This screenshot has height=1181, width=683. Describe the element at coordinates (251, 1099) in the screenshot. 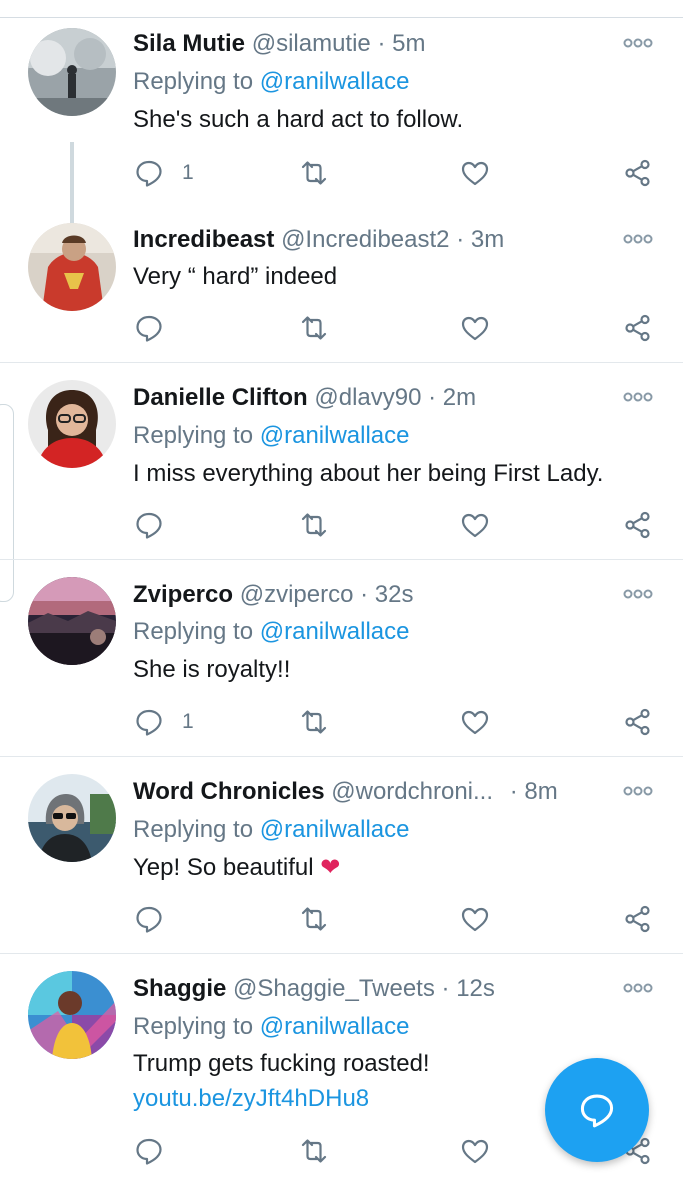

I see `tweet-link: youtu.be/zyJft4hDHu8` at that location.